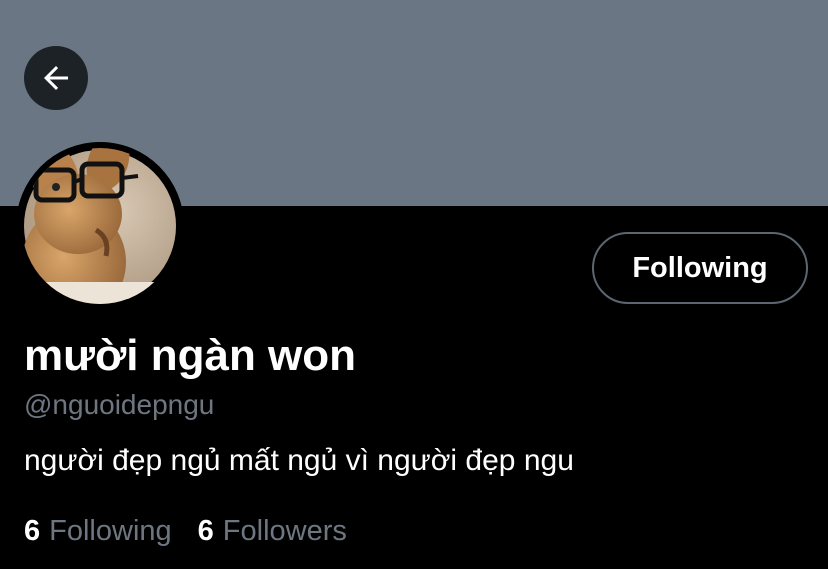 This screenshot has width=828, height=569. I want to click on following-button: Following, so click(700, 268).